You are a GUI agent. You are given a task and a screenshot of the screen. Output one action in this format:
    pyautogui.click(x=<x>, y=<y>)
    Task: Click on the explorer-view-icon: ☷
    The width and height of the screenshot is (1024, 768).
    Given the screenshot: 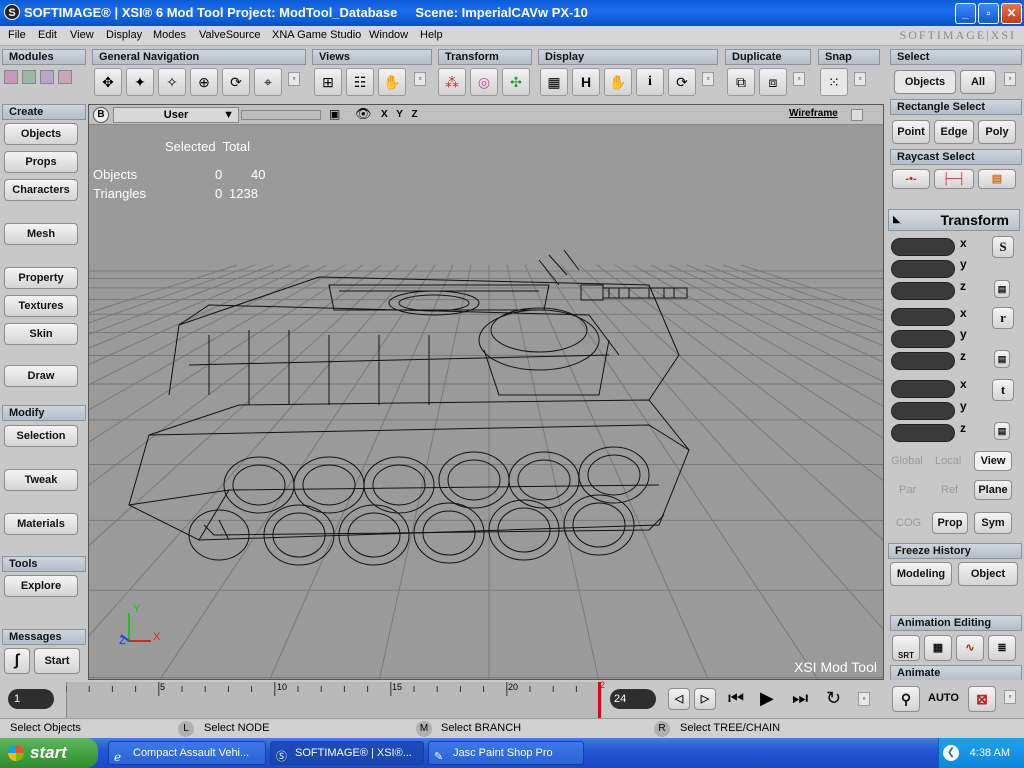 What is the action you would take?
    pyautogui.click(x=360, y=82)
    